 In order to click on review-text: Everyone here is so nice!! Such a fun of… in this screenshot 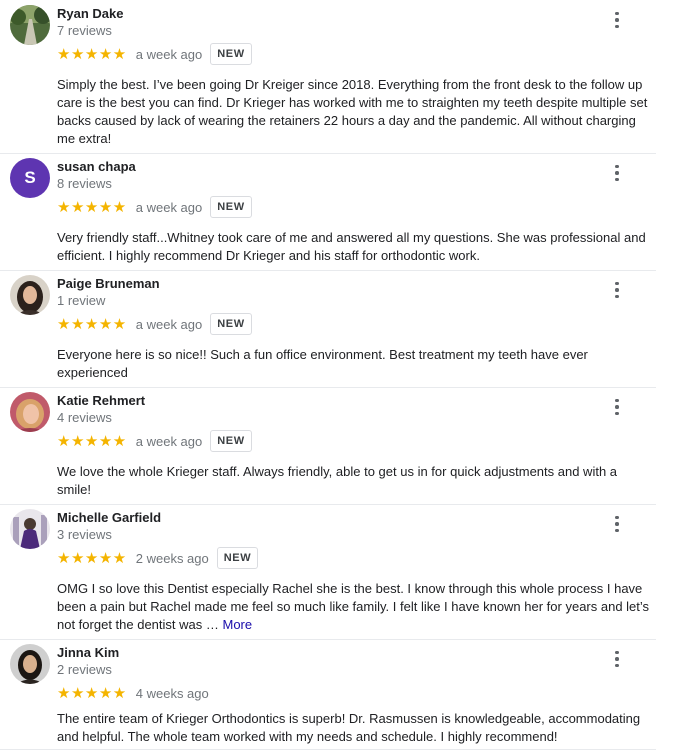, I will do `click(354, 364)`.